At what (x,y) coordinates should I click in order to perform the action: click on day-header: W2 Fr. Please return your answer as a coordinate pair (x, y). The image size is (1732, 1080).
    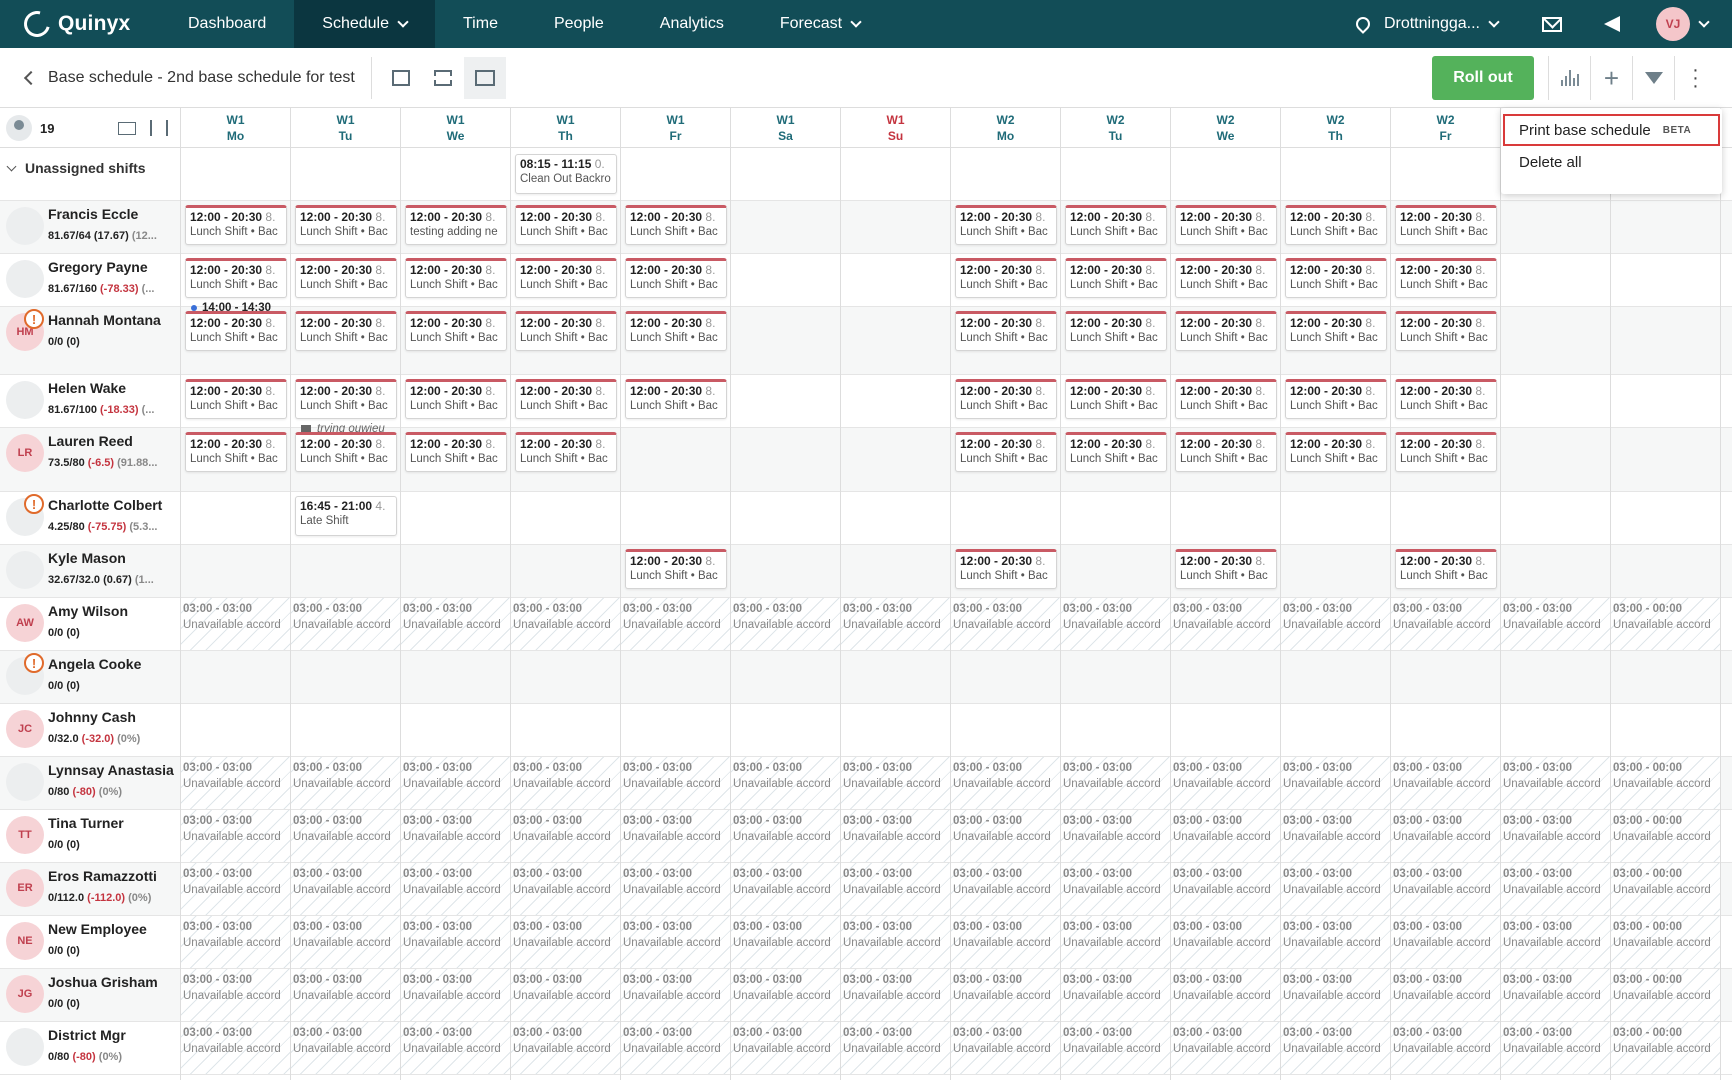
    Looking at the image, I should click on (1446, 128).